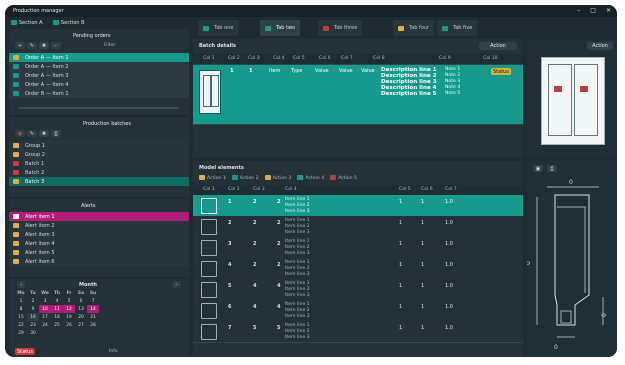  Describe the element at coordinates (21, 301) in the screenshot. I see `calendar-day: 1` at that location.